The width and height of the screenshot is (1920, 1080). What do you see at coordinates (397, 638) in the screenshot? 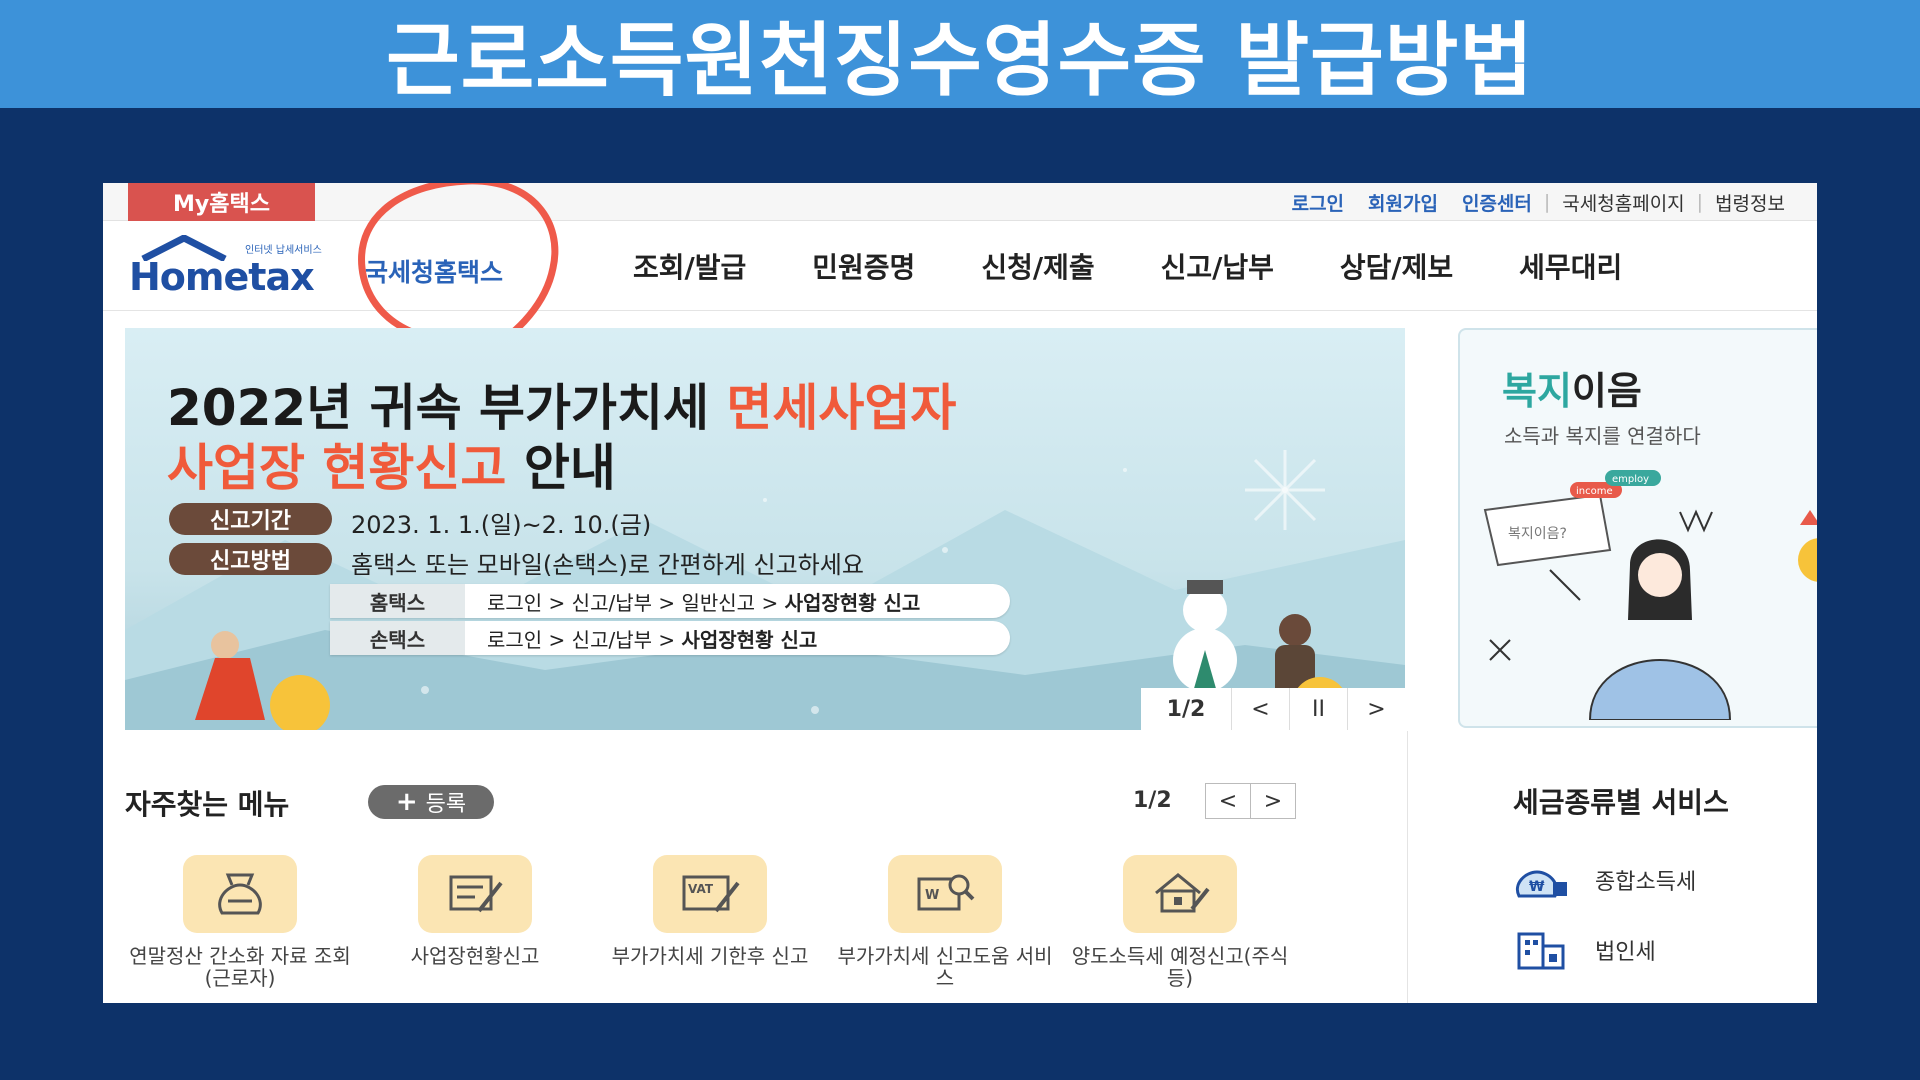
I see `route-label: 손택스` at bounding box center [397, 638].